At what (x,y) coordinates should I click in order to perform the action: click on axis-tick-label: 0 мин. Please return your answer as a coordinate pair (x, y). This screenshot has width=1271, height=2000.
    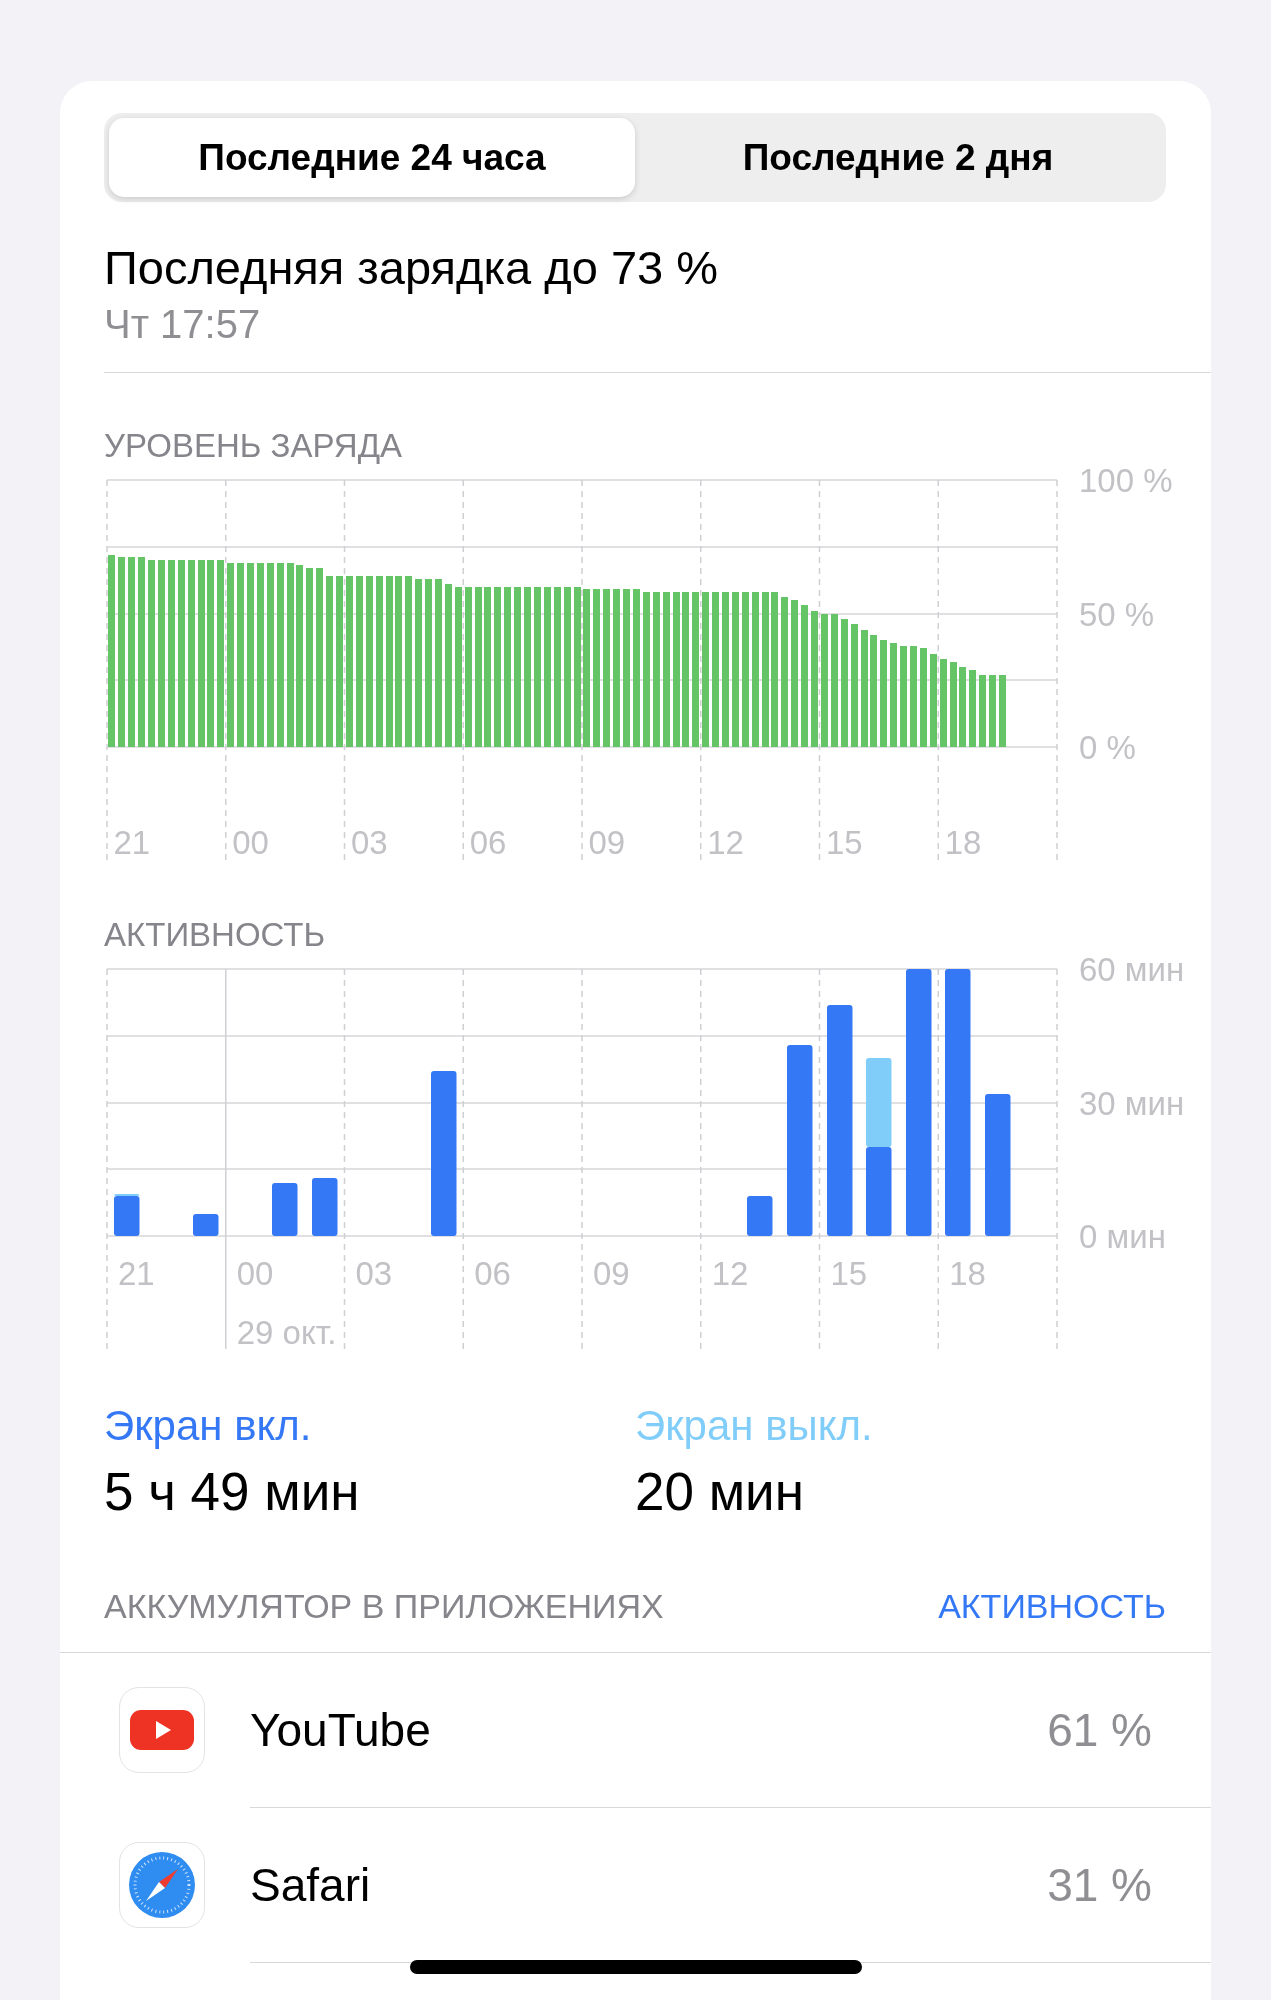
    Looking at the image, I should click on (1122, 1237).